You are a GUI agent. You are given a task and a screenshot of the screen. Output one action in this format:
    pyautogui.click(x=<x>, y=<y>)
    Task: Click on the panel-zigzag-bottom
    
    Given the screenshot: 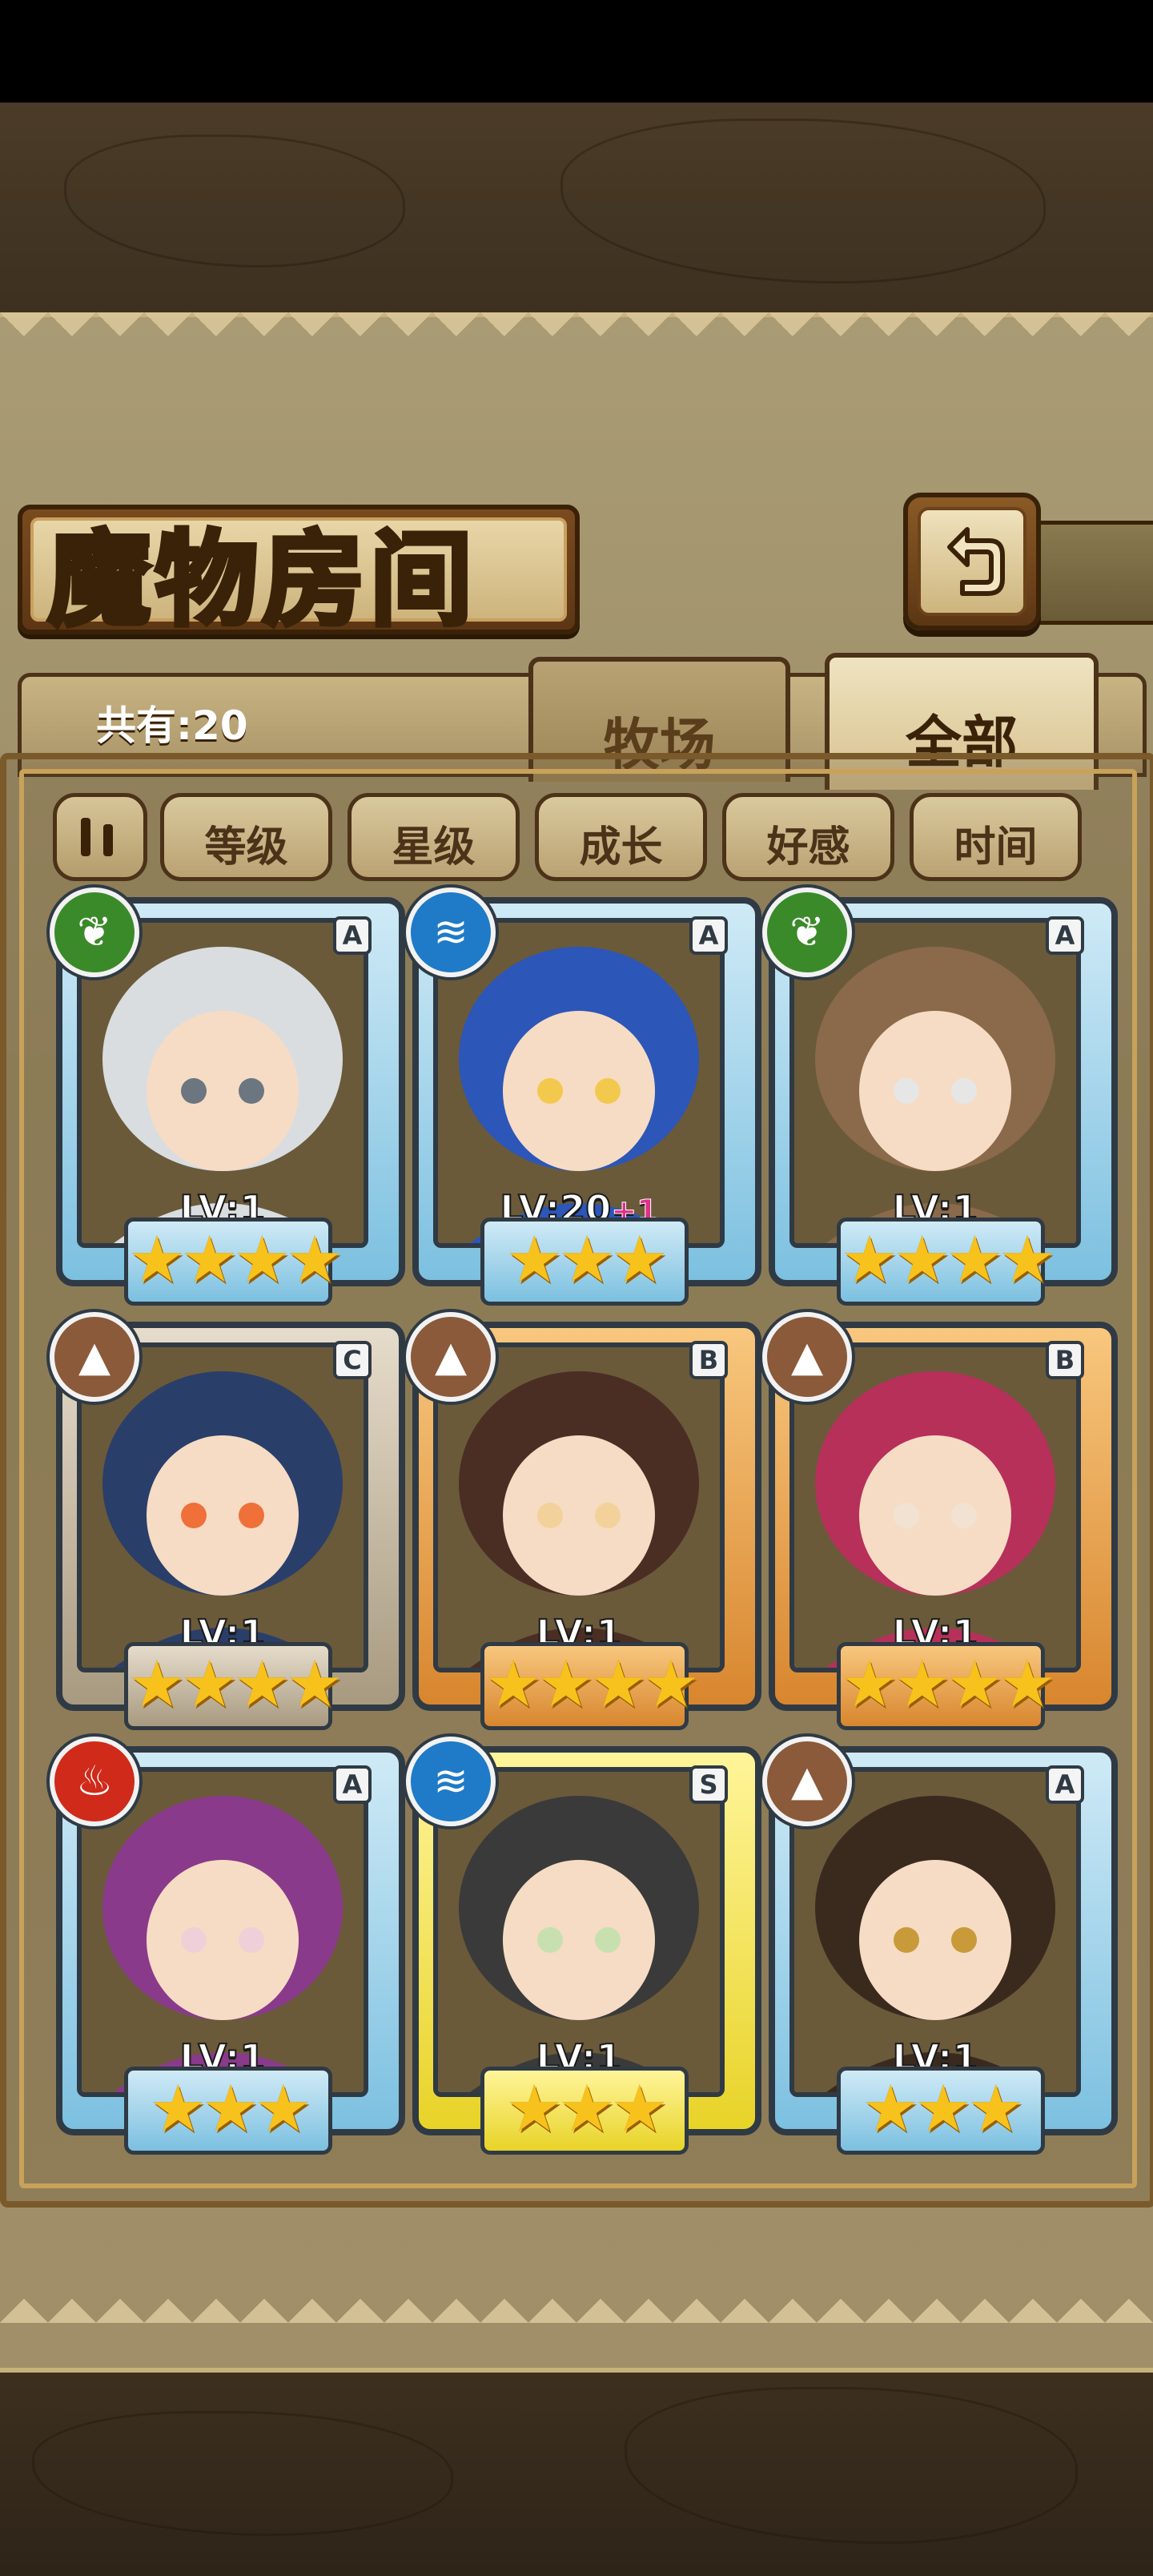 What is the action you would take?
    pyautogui.click(x=576, y=2299)
    